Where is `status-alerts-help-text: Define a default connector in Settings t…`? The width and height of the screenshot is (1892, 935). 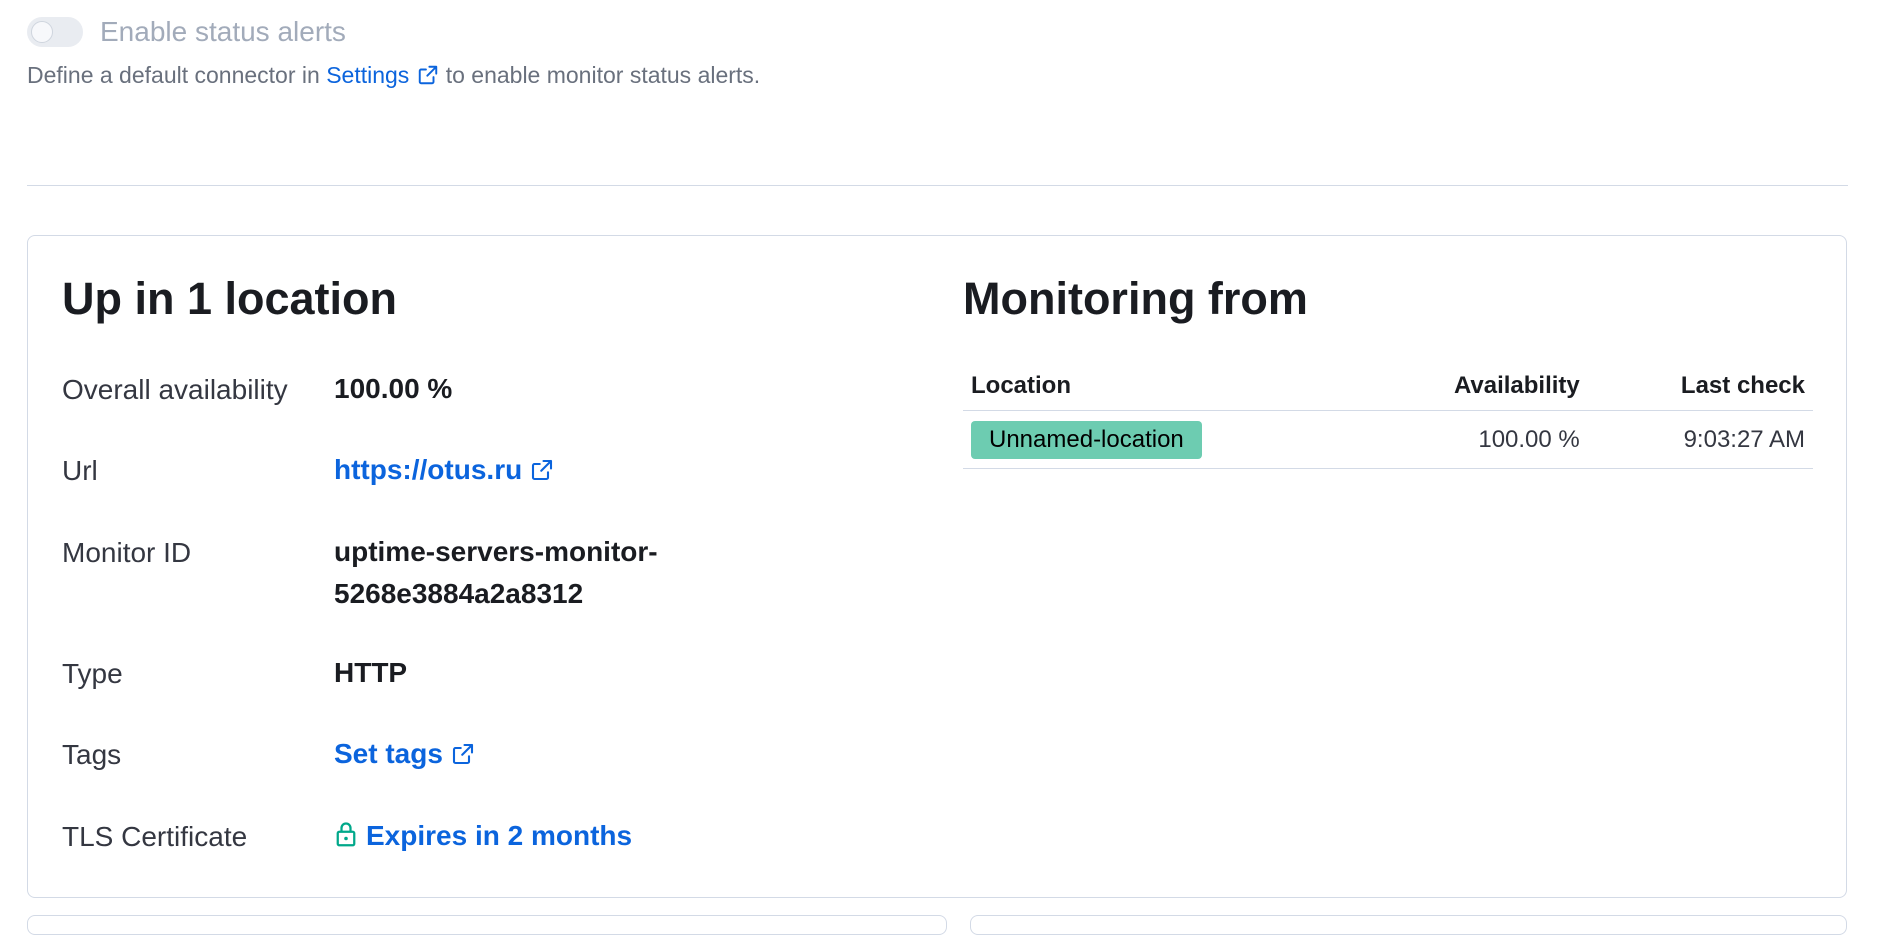
status-alerts-help-text: Define a default connector in Settings t… is located at coordinates (407, 77).